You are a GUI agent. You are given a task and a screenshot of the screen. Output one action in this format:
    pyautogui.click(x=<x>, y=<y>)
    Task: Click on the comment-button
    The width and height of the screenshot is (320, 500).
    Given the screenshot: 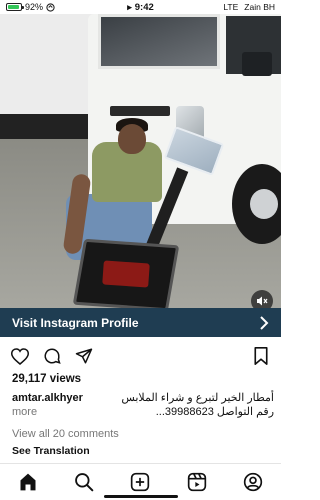 What is the action you would take?
    pyautogui.click(x=52, y=356)
    